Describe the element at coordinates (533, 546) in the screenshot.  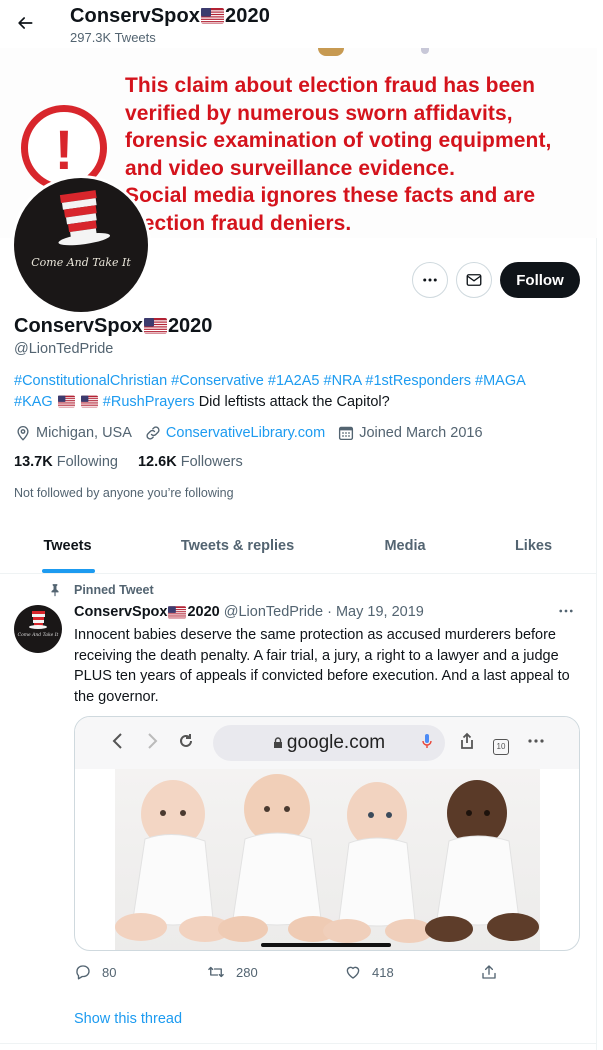
I see `tab-likes: Likes` at that location.